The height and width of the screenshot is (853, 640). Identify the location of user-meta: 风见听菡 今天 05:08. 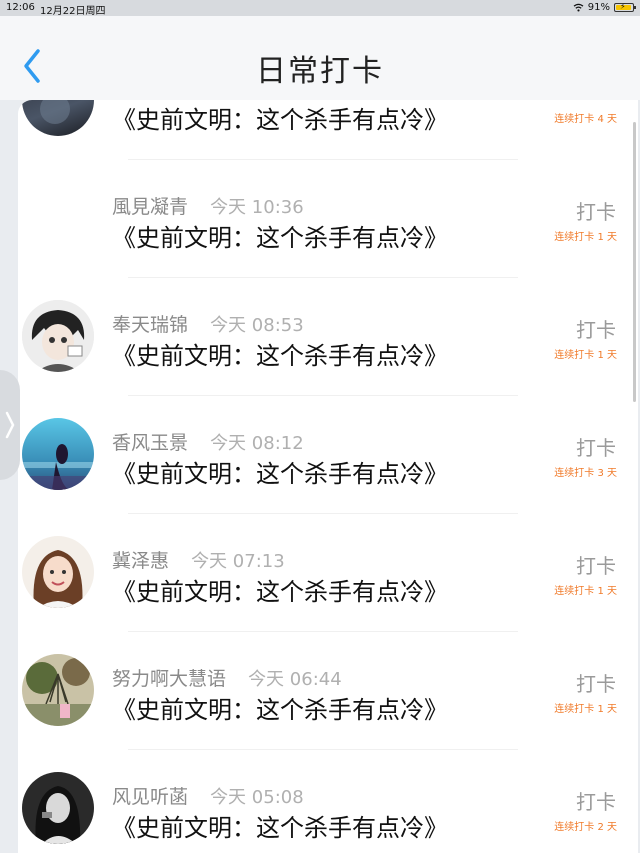
(208, 795).